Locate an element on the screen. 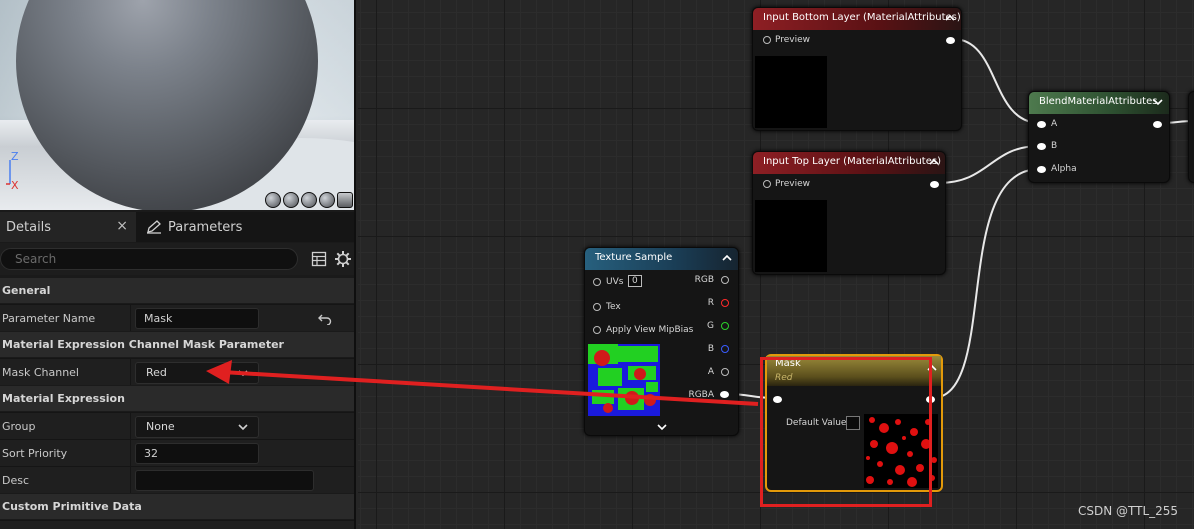 The image size is (1194, 529). watermark-text: CSDN @TTL_255 is located at coordinates (1128, 511).